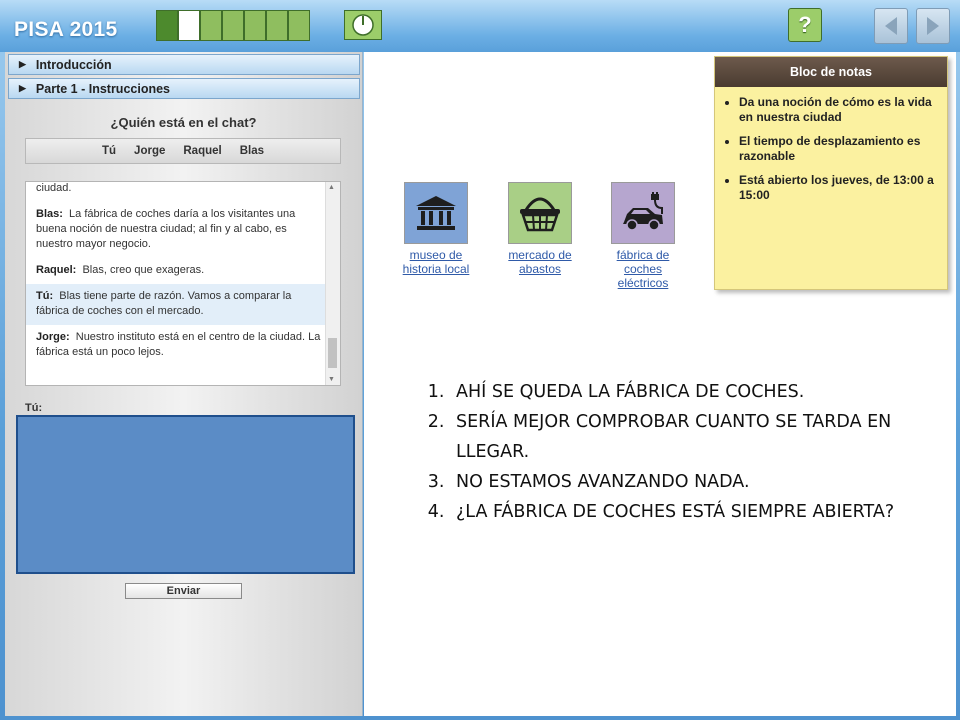 This screenshot has width=960, height=720. What do you see at coordinates (54, 188) in the screenshot?
I see `message-text: ciudad.` at bounding box center [54, 188].